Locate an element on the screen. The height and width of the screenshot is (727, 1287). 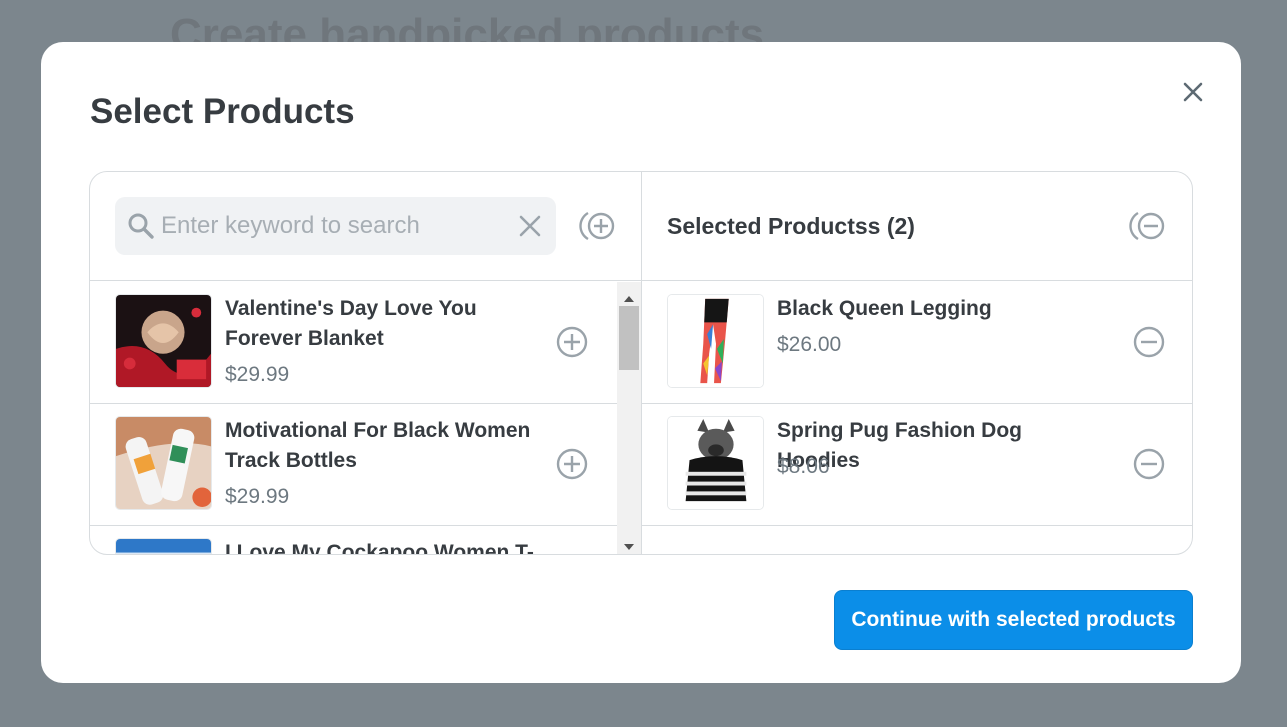
product-price: $8.06 is located at coordinates (803, 466).